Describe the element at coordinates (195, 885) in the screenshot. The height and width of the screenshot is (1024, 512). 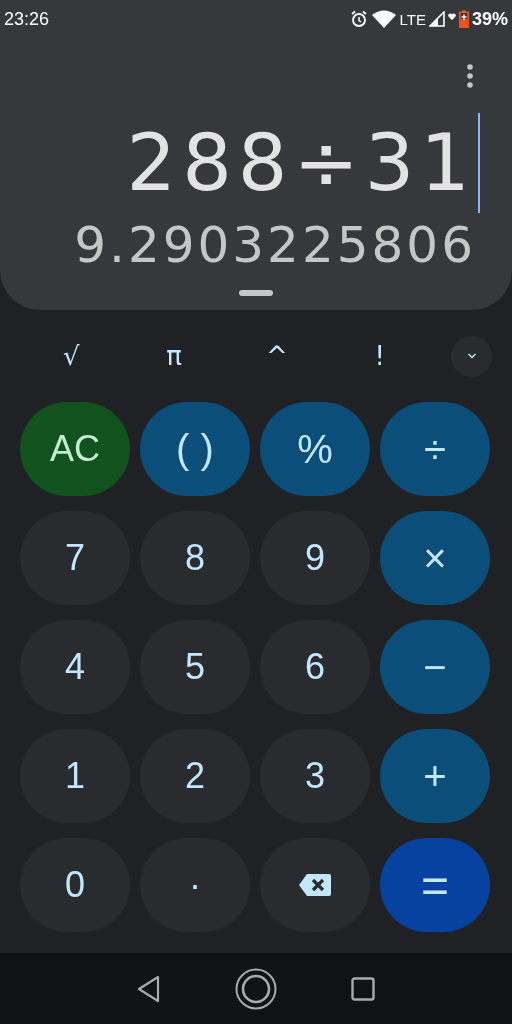
I see `digit-button: ·` at that location.